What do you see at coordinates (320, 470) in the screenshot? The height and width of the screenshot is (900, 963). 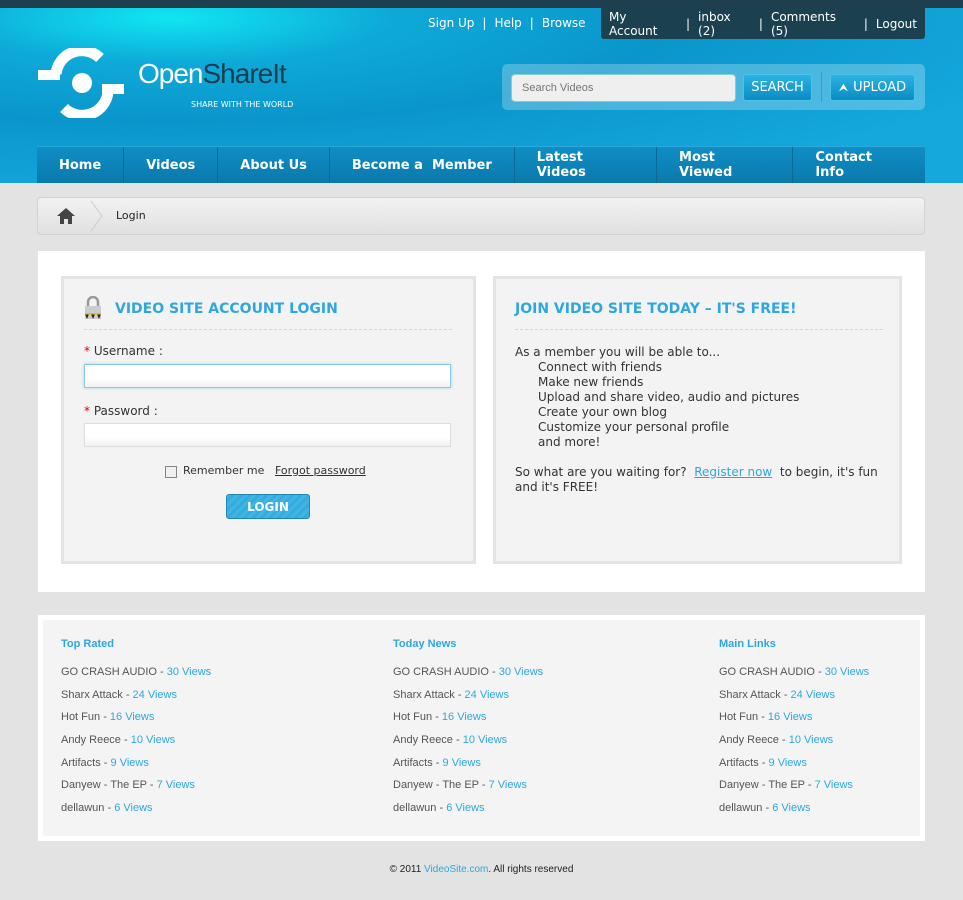 I see `forgot-password-link: Forgot password` at bounding box center [320, 470].